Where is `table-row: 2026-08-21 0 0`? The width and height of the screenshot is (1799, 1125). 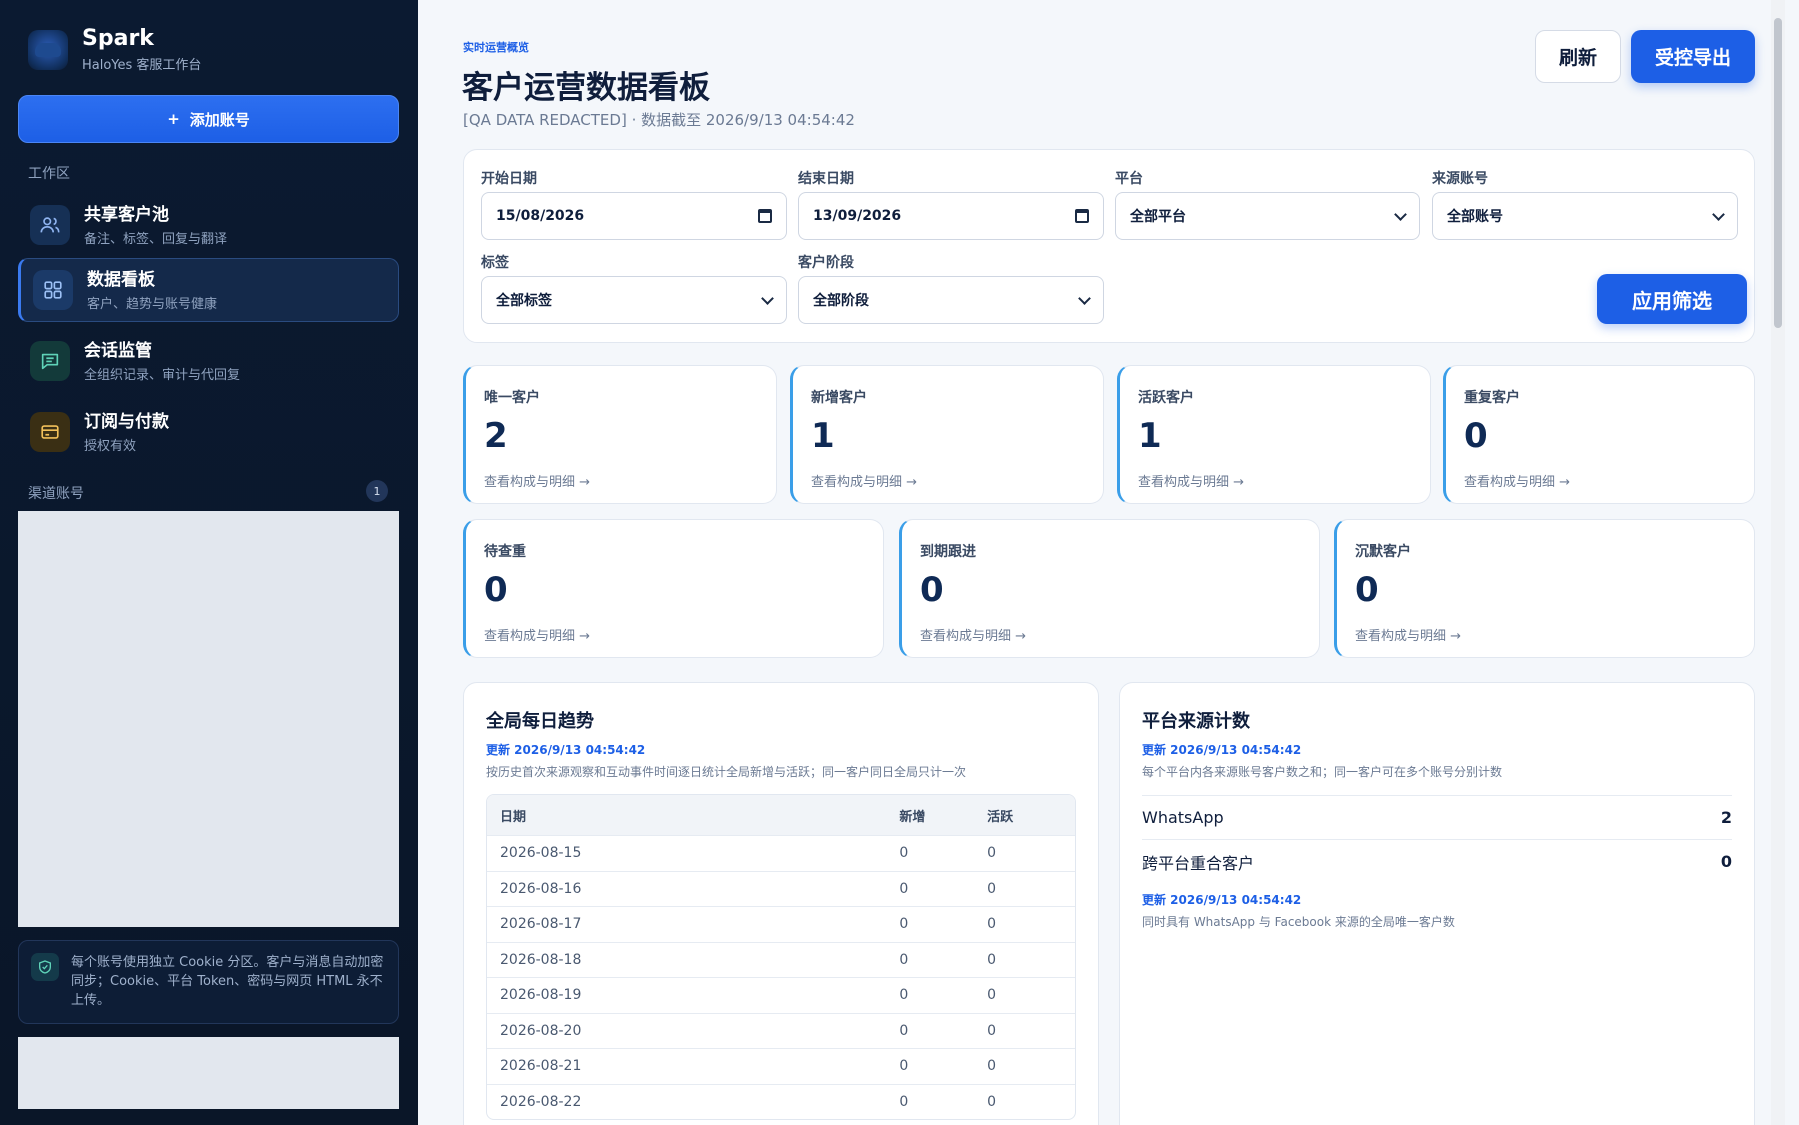
table-row: 2026-08-21 0 0 is located at coordinates (781, 1066).